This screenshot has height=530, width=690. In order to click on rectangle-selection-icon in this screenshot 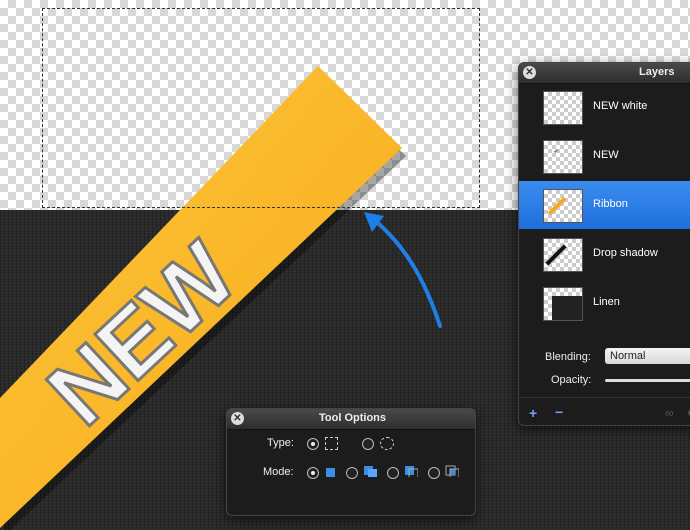, I will do `click(331, 443)`.